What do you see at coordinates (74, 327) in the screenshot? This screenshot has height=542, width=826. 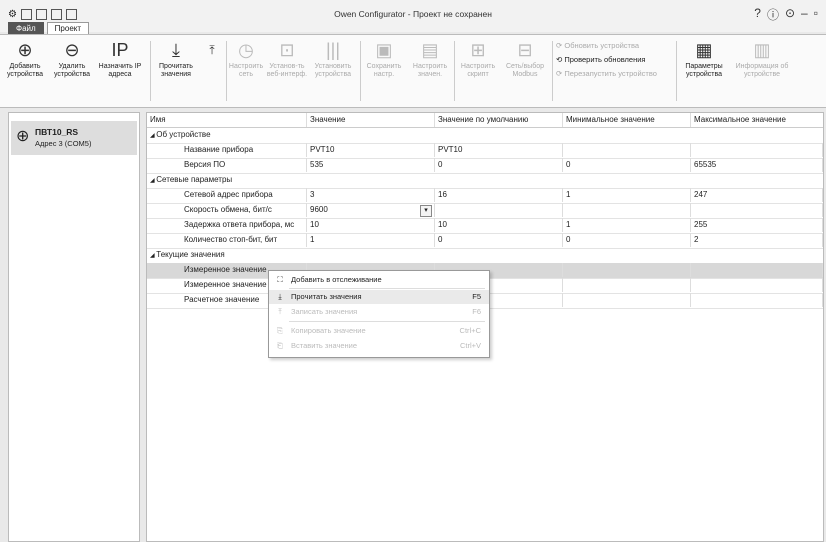 I see `device-list-panel: ⊕ ПВТ10_RS Адрес 3 (COM5)` at bounding box center [74, 327].